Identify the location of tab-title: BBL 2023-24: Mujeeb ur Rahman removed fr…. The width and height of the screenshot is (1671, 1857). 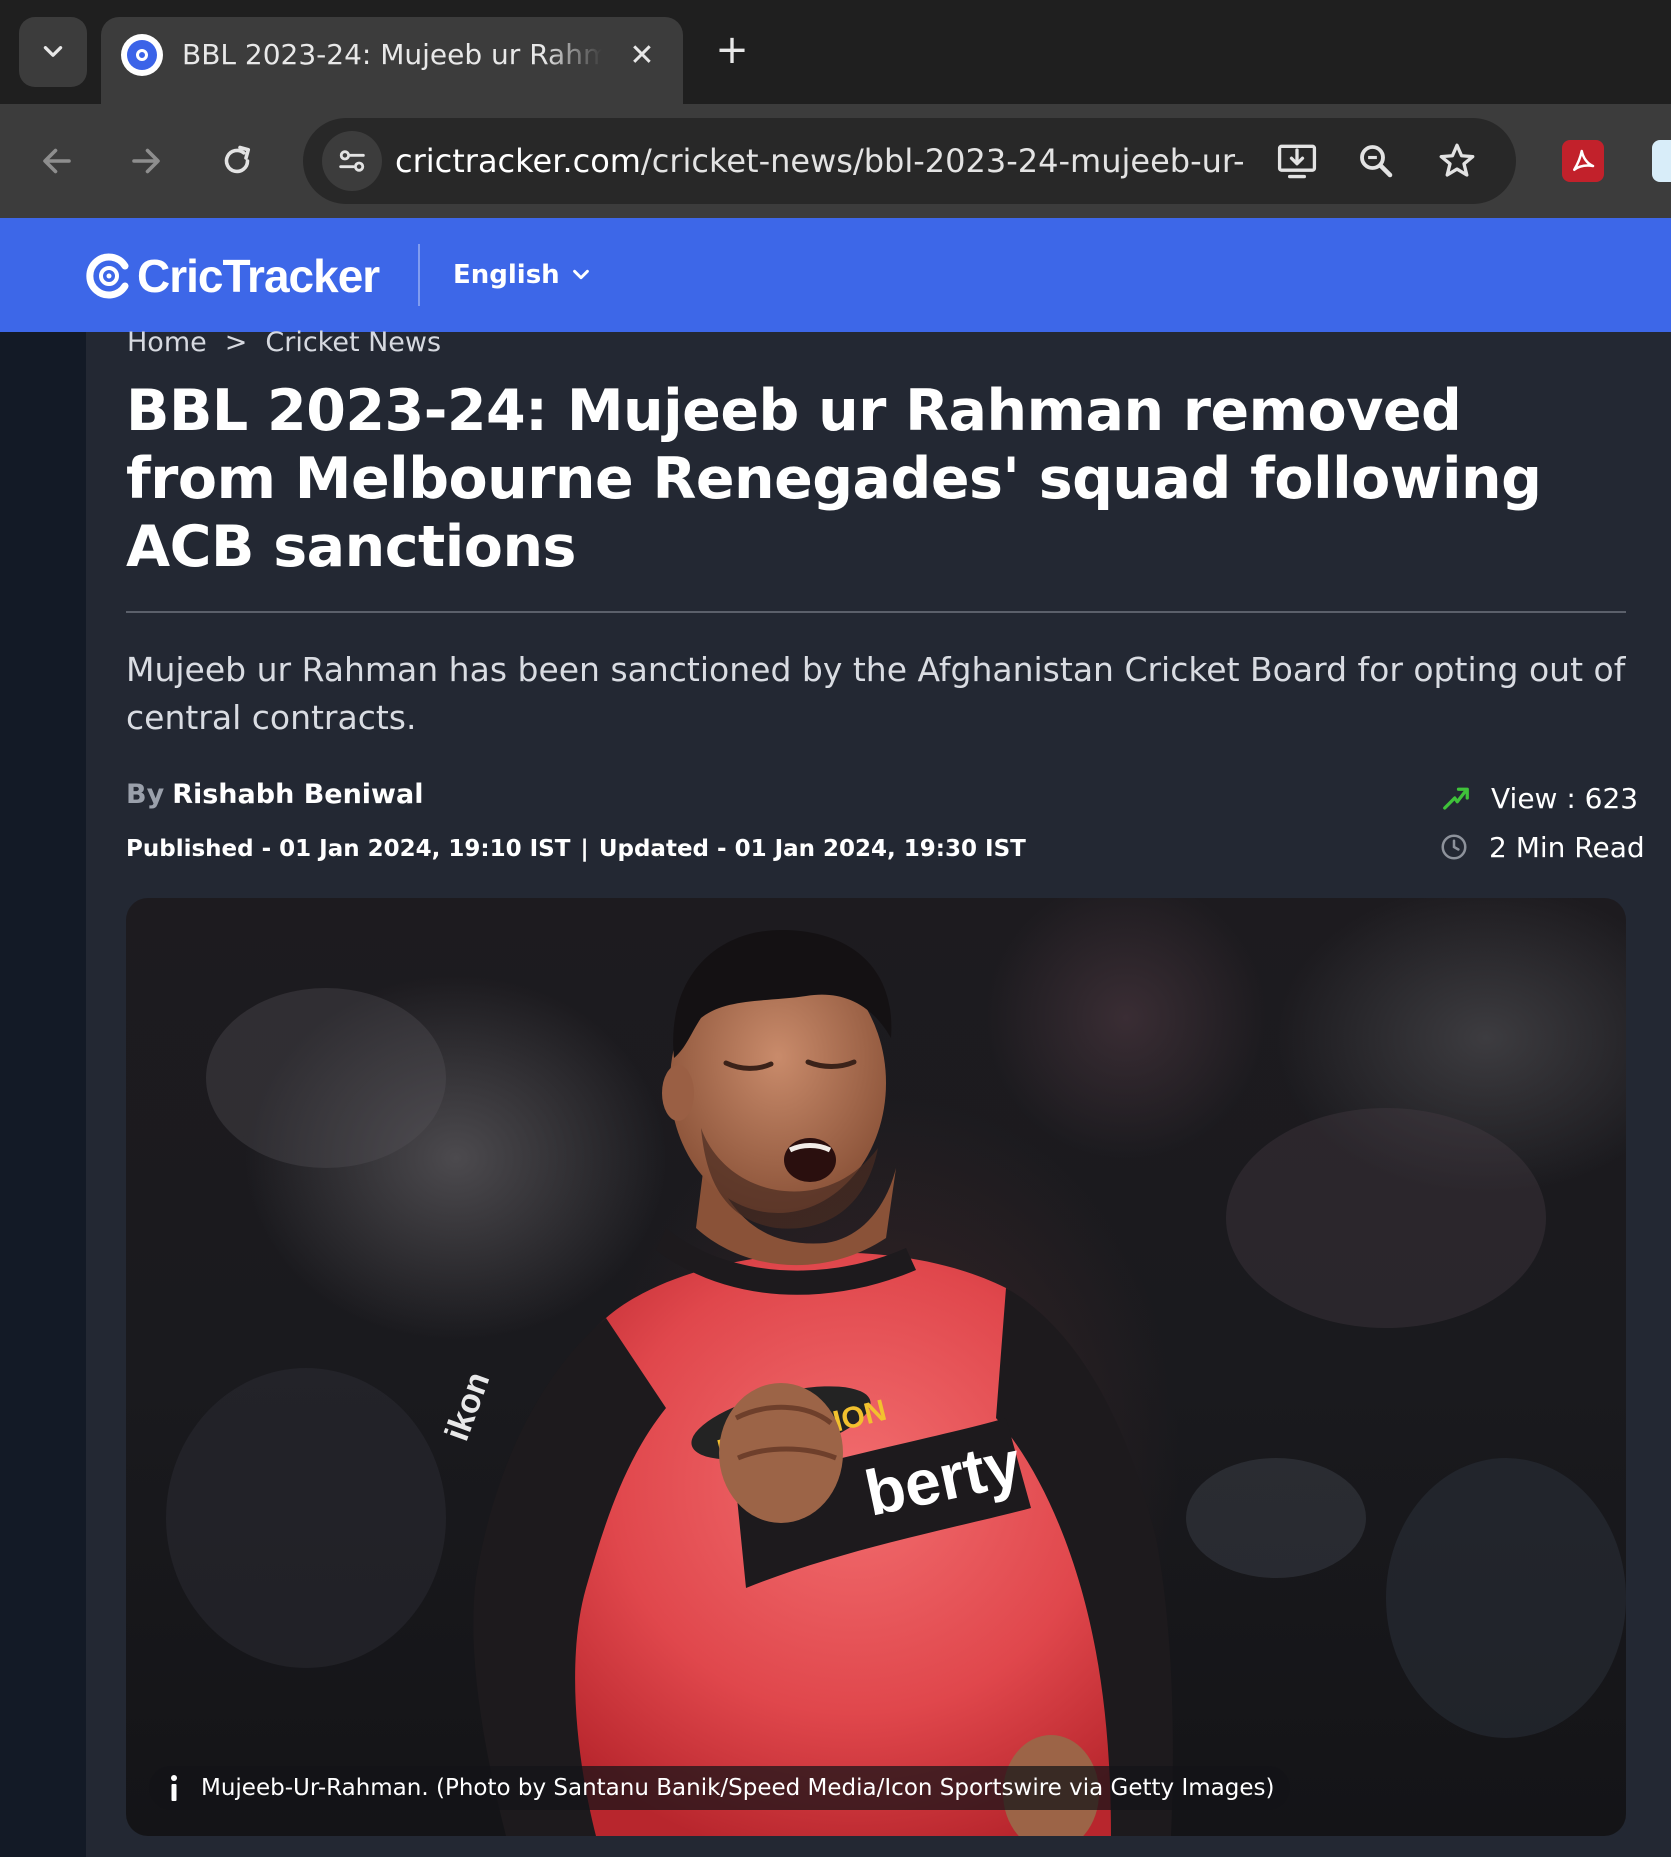
(392, 54).